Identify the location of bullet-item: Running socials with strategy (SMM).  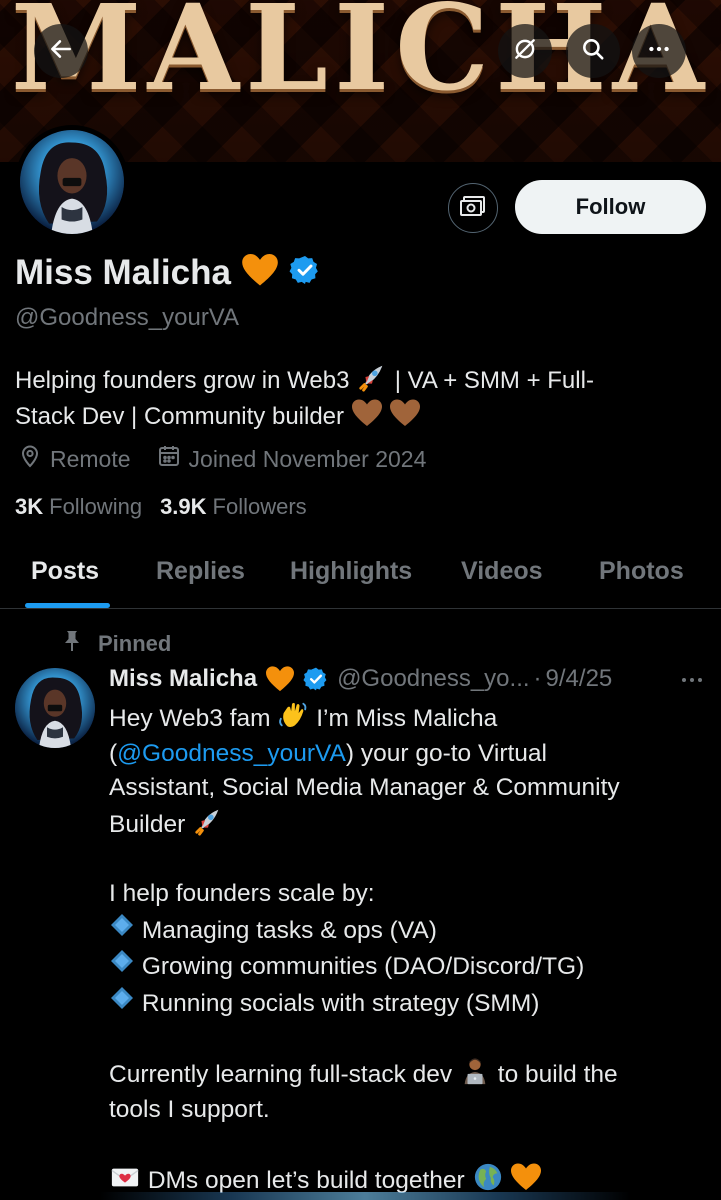
(404, 1003).